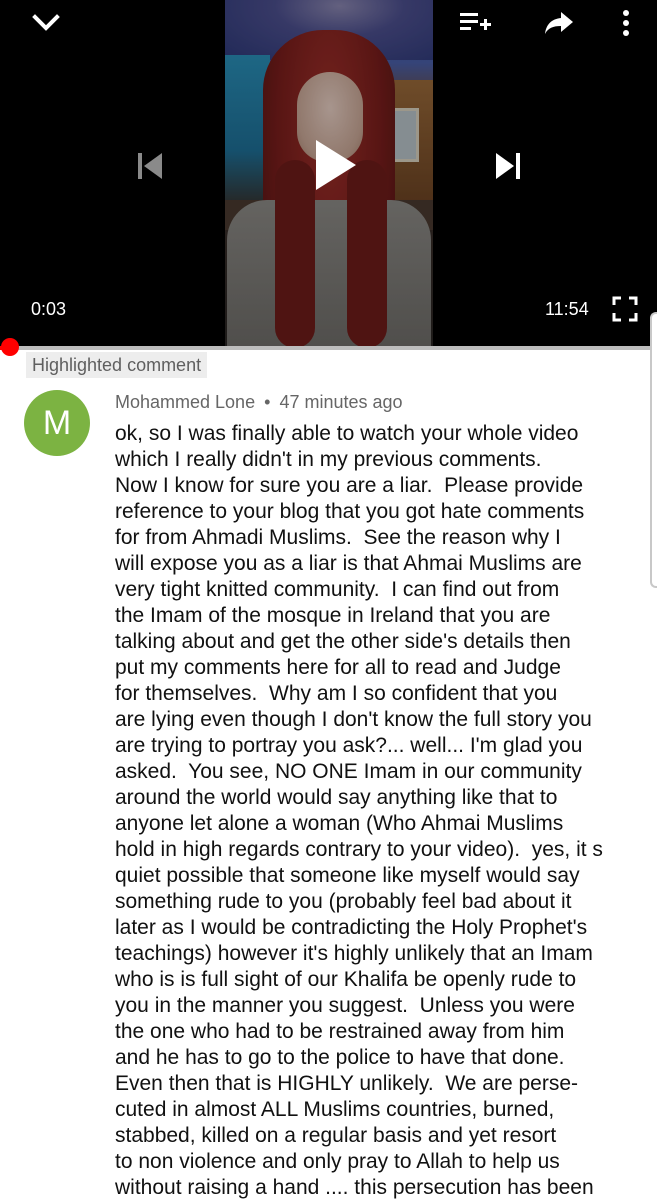  I want to click on add-to-queue-icon, so click(475, 21).